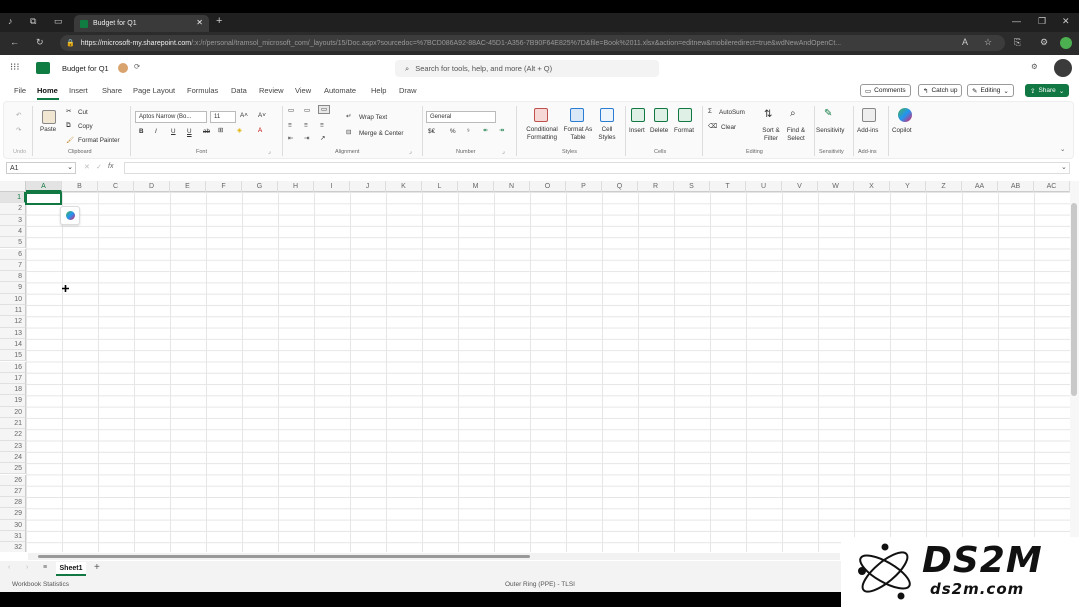 The image size is (1079, 607). What do you see at coordinates (620, 186) in the screenshot?
I see `column-header: Q` at bounding box center [620, 186].